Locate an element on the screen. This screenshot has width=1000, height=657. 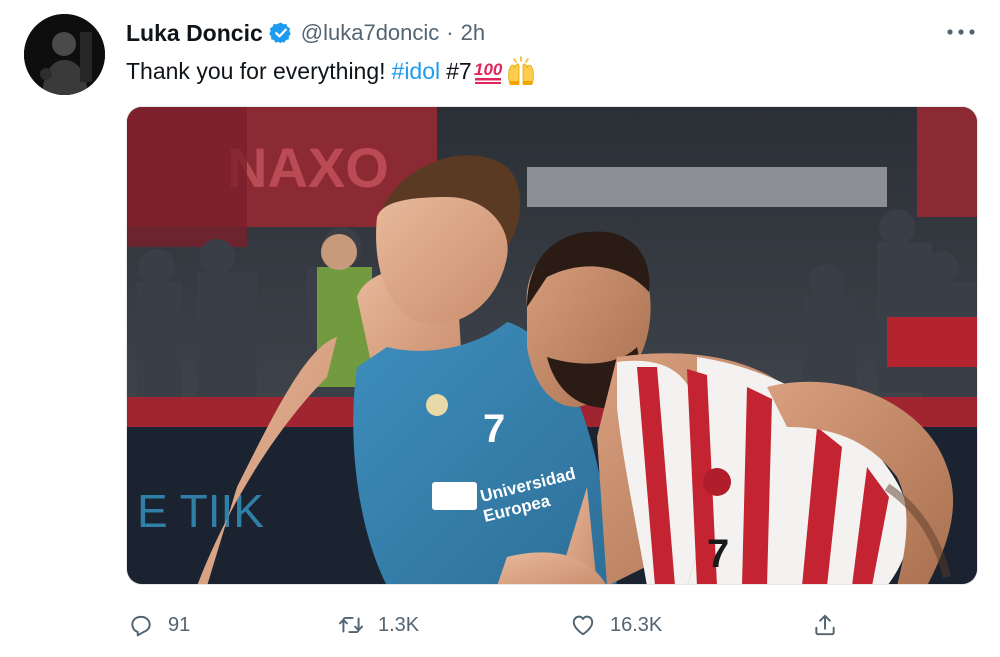
jersey-number-right: 7 is located at coordinates (718, 554).